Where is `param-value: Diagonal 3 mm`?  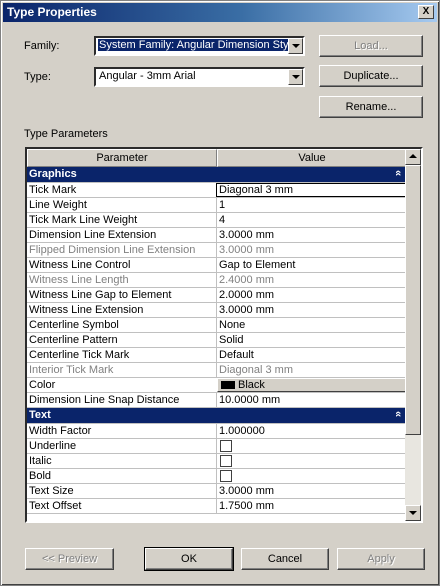 param-value: Diagonal 3 mm is located at coordinates (311, 190).